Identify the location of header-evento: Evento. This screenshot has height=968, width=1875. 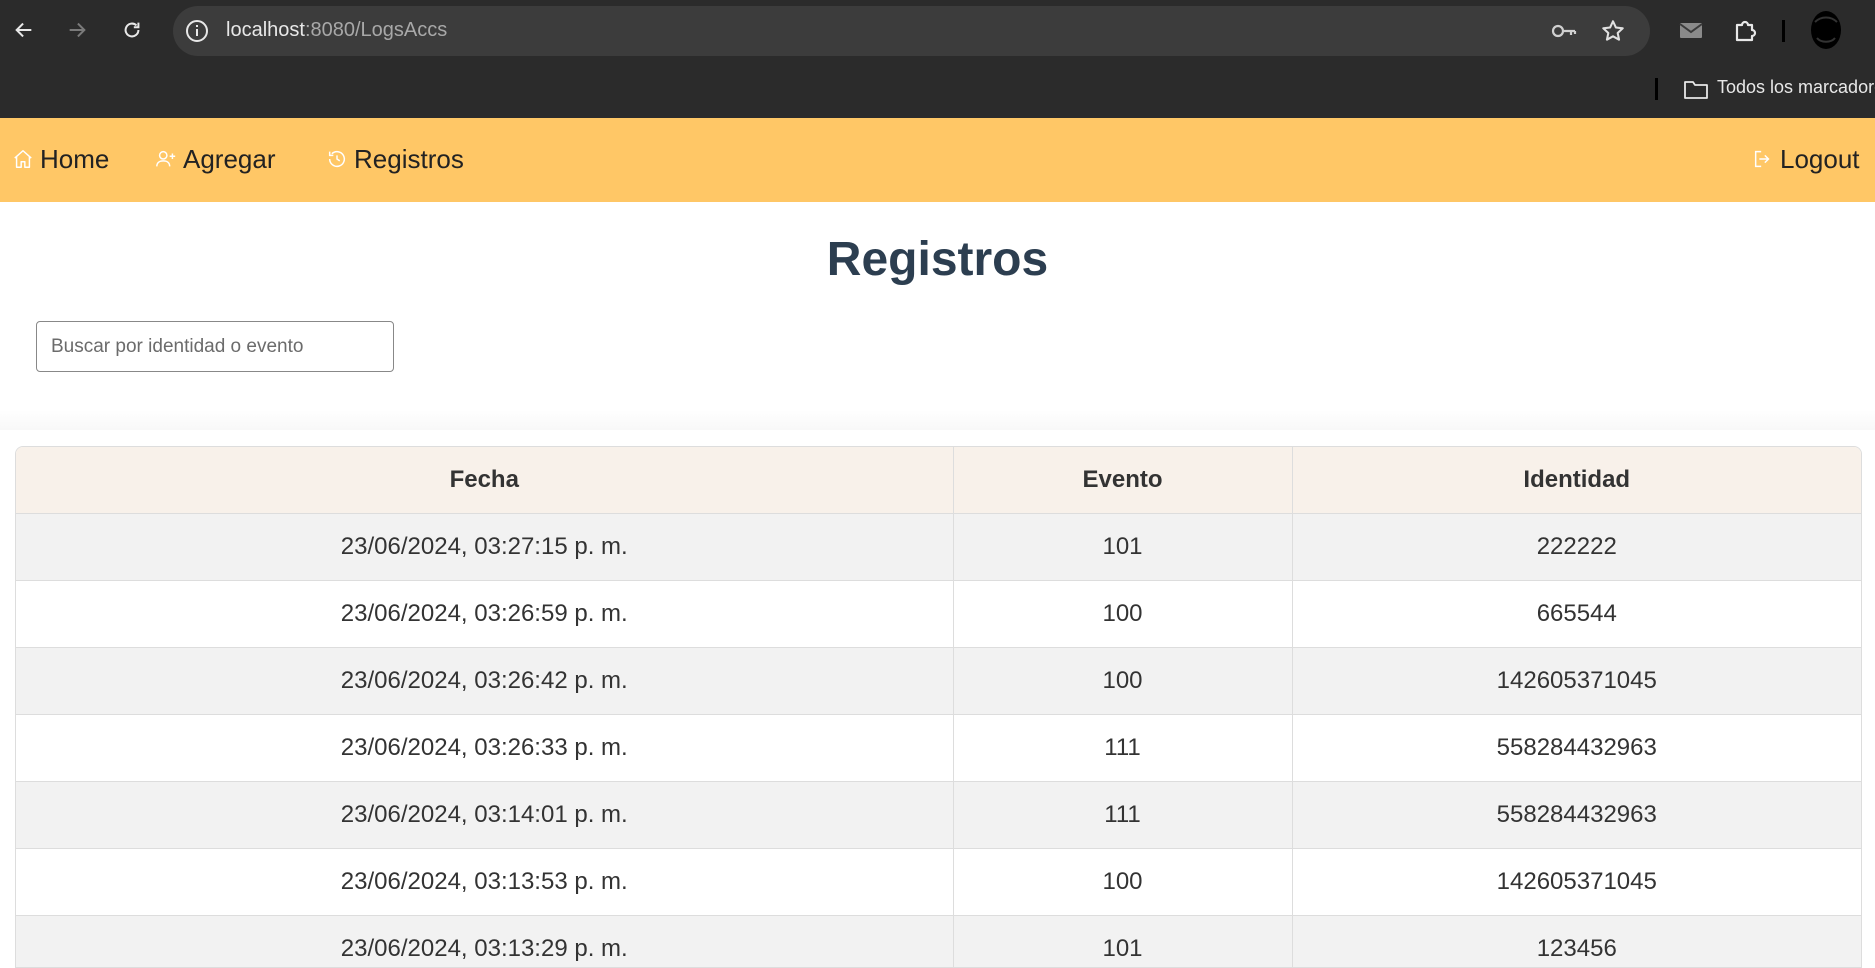
(1122, 480).